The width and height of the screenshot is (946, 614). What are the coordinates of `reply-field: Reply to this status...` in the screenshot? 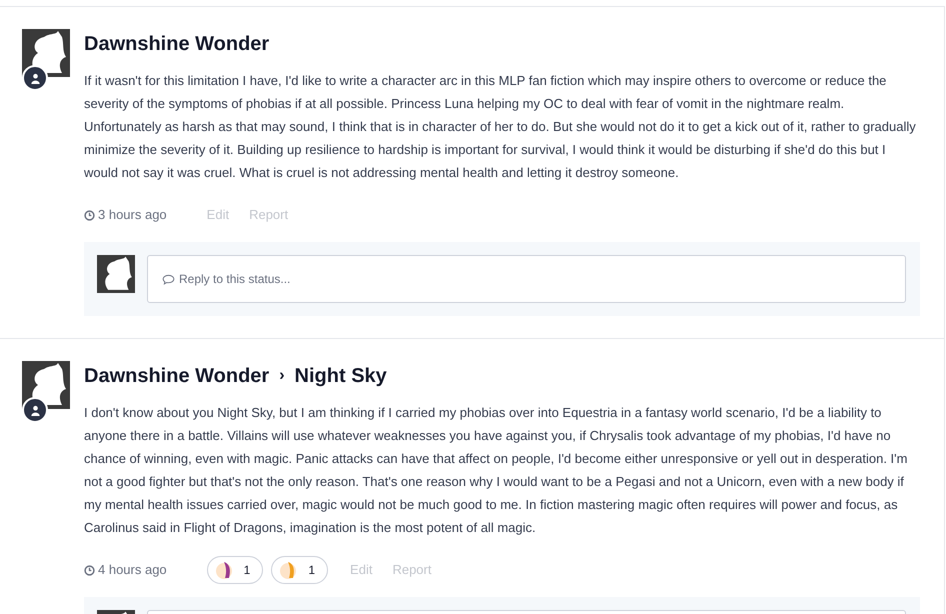 It's located at (526, 279).